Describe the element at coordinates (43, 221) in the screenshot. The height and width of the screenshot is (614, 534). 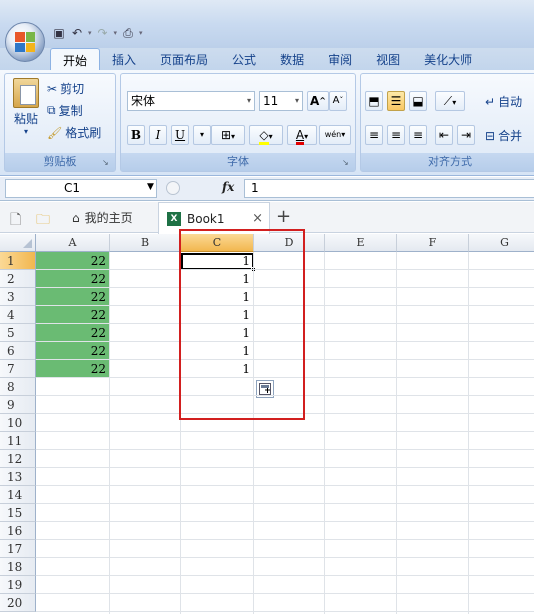
I see `open-folder-icon: 🗀` at that location.